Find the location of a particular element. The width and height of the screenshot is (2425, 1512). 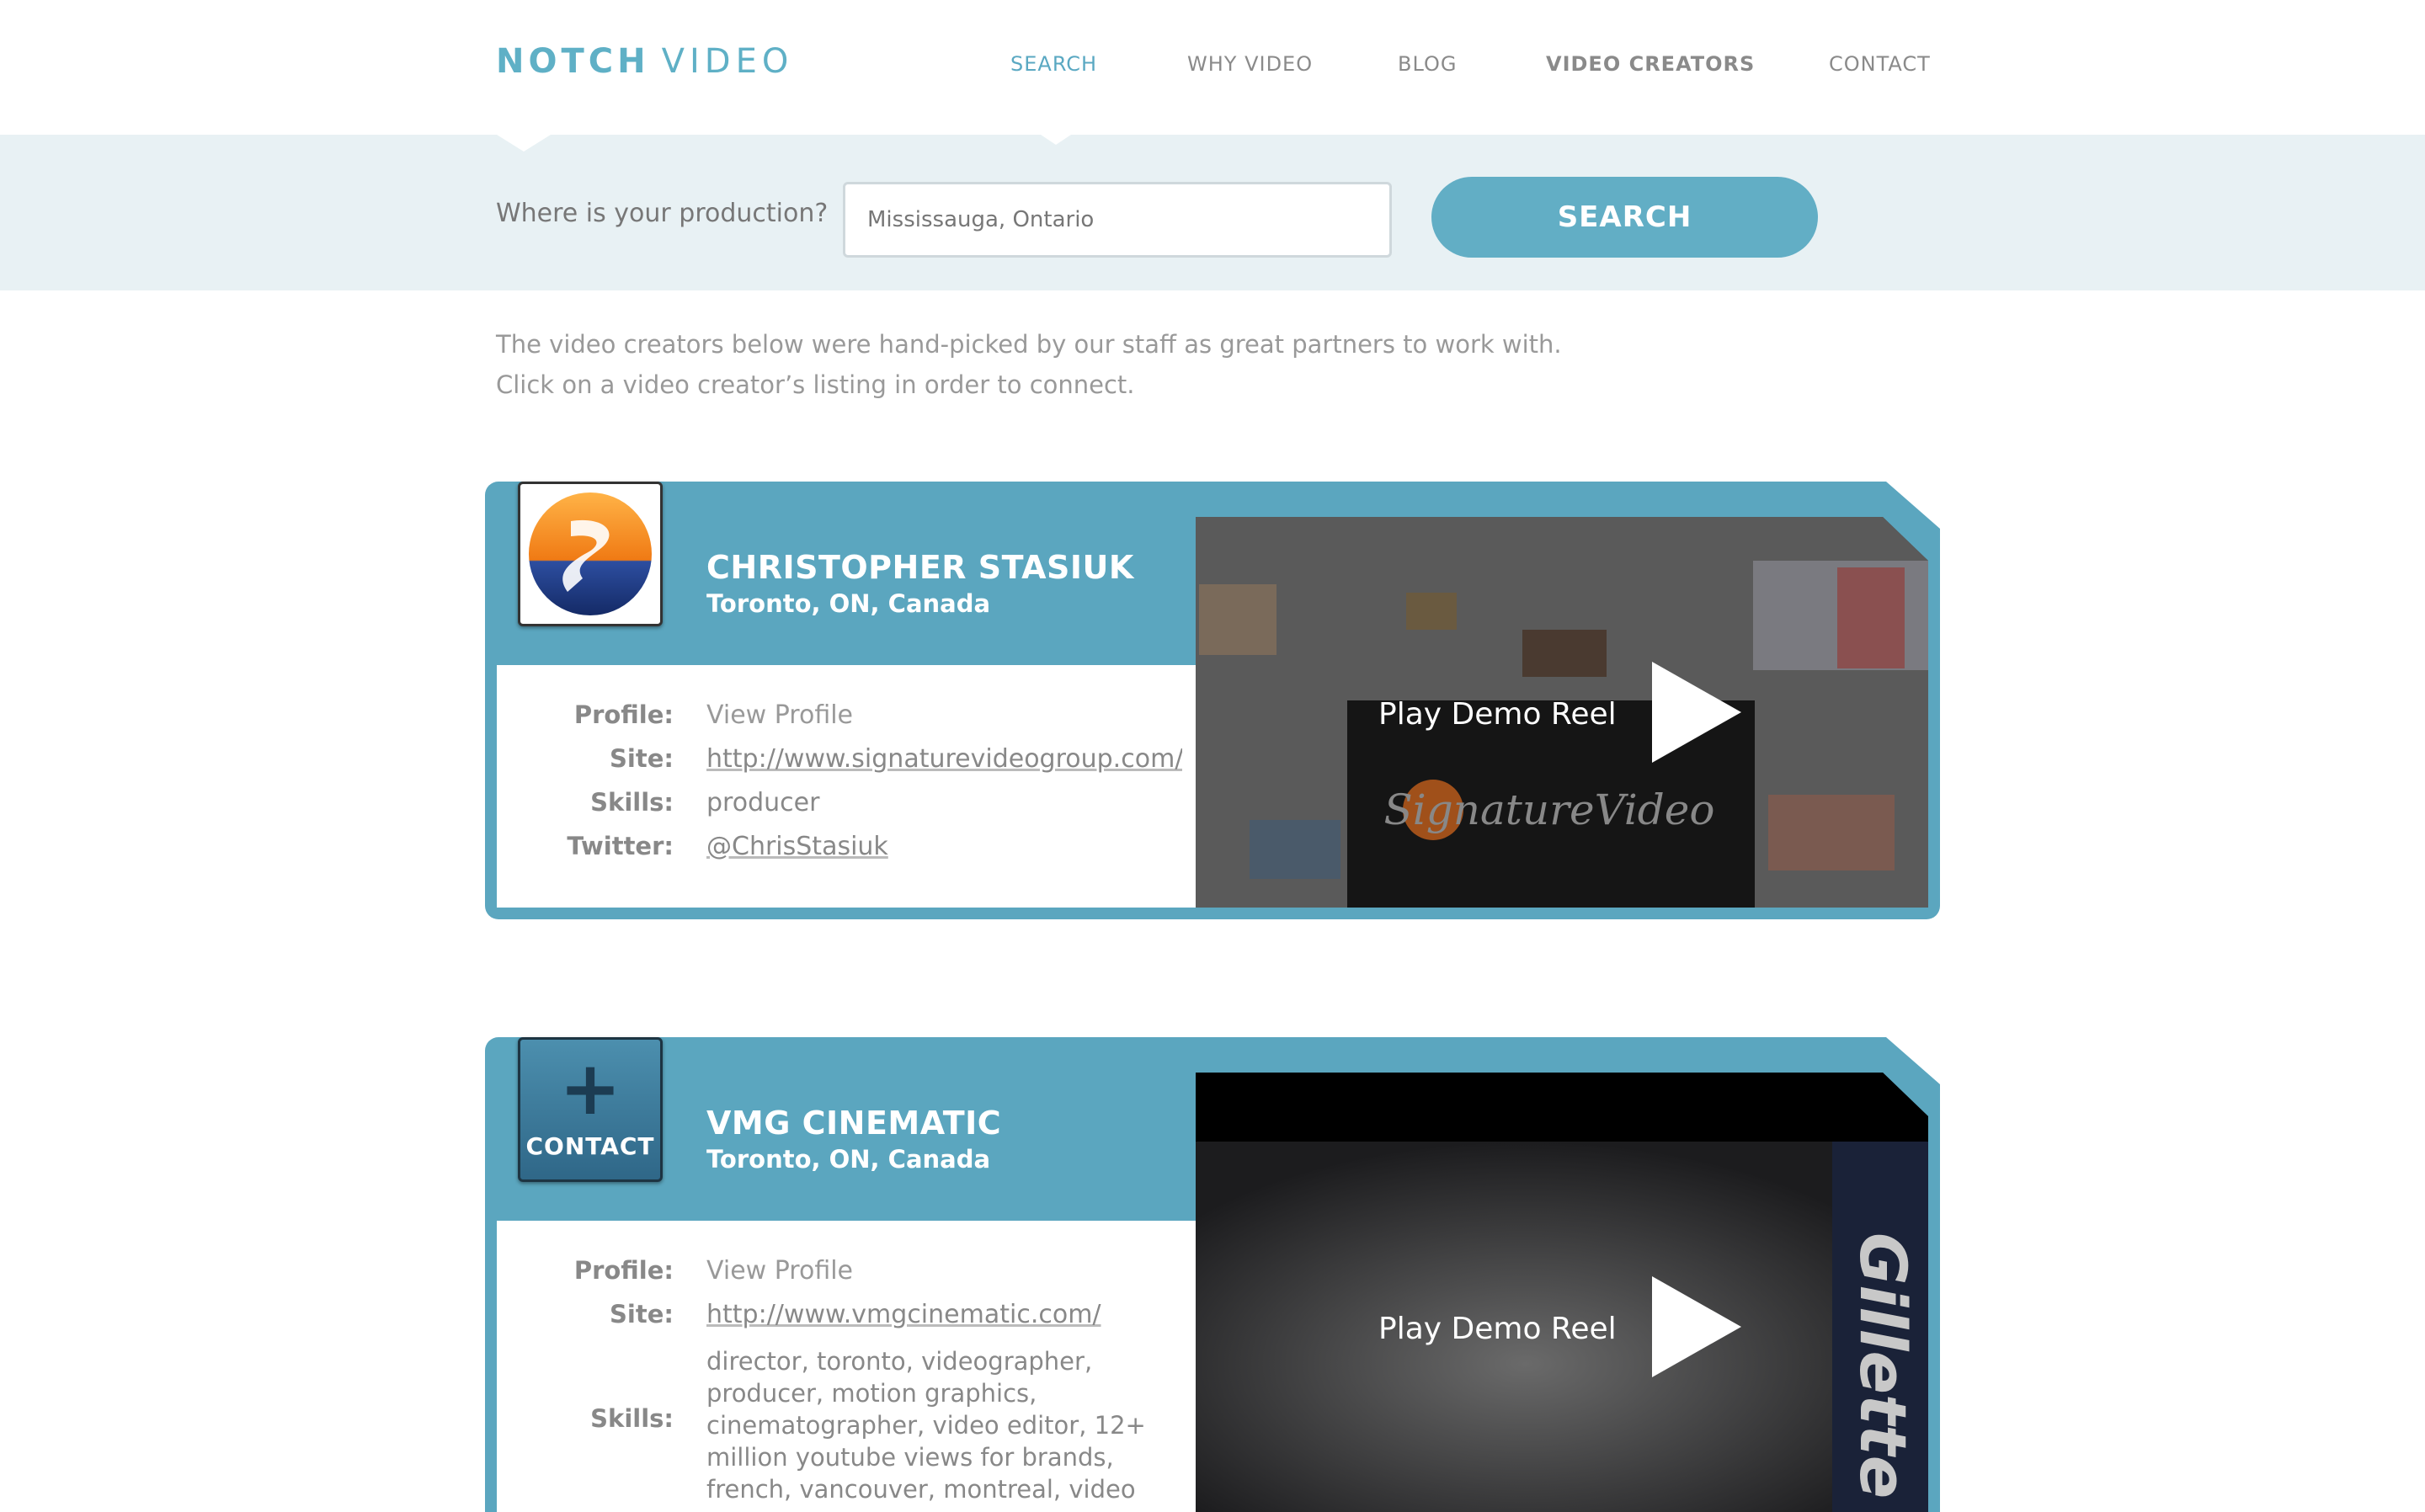

twitter-link: @ChrisStasiuk is located at coordinates (797, 846).